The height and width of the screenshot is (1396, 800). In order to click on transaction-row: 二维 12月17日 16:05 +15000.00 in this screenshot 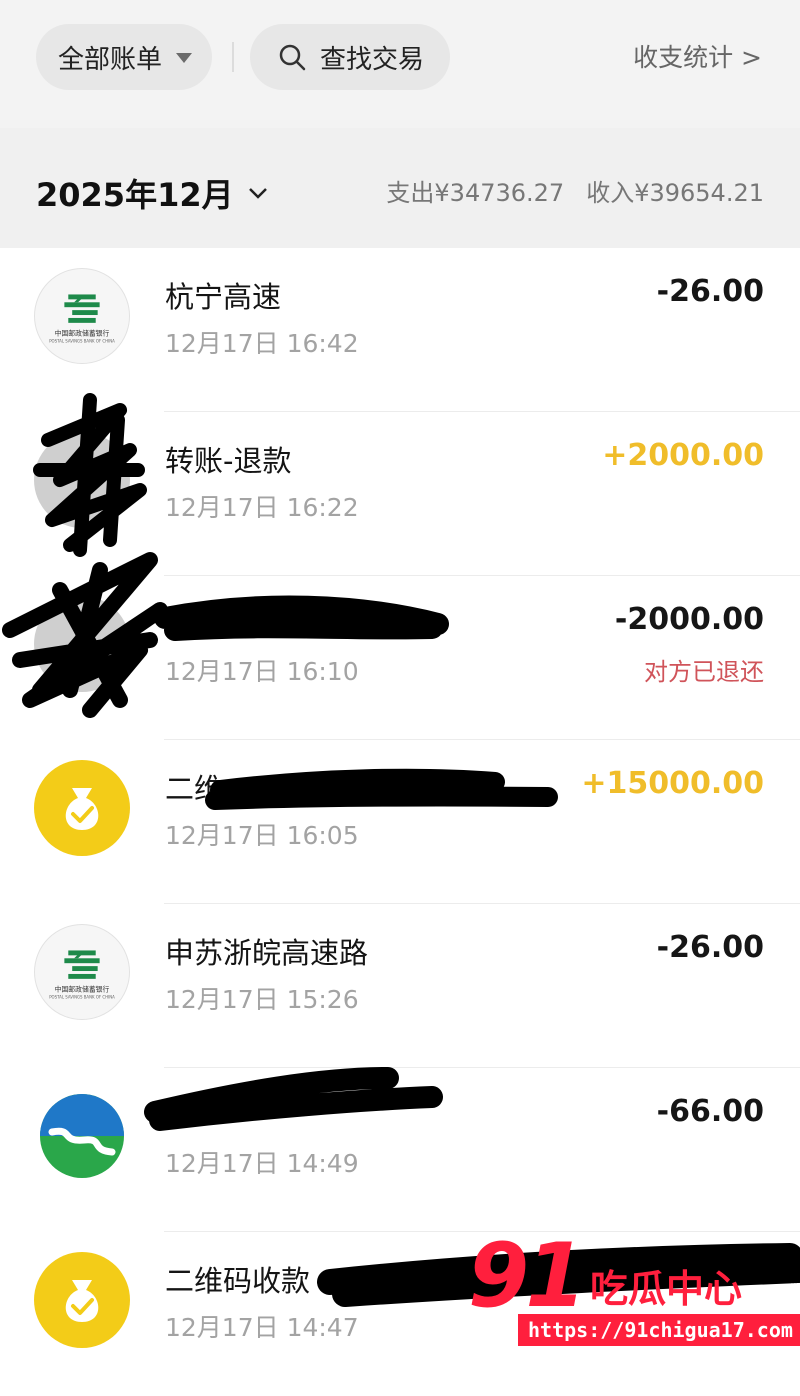, I will do `click(400, 822)`.